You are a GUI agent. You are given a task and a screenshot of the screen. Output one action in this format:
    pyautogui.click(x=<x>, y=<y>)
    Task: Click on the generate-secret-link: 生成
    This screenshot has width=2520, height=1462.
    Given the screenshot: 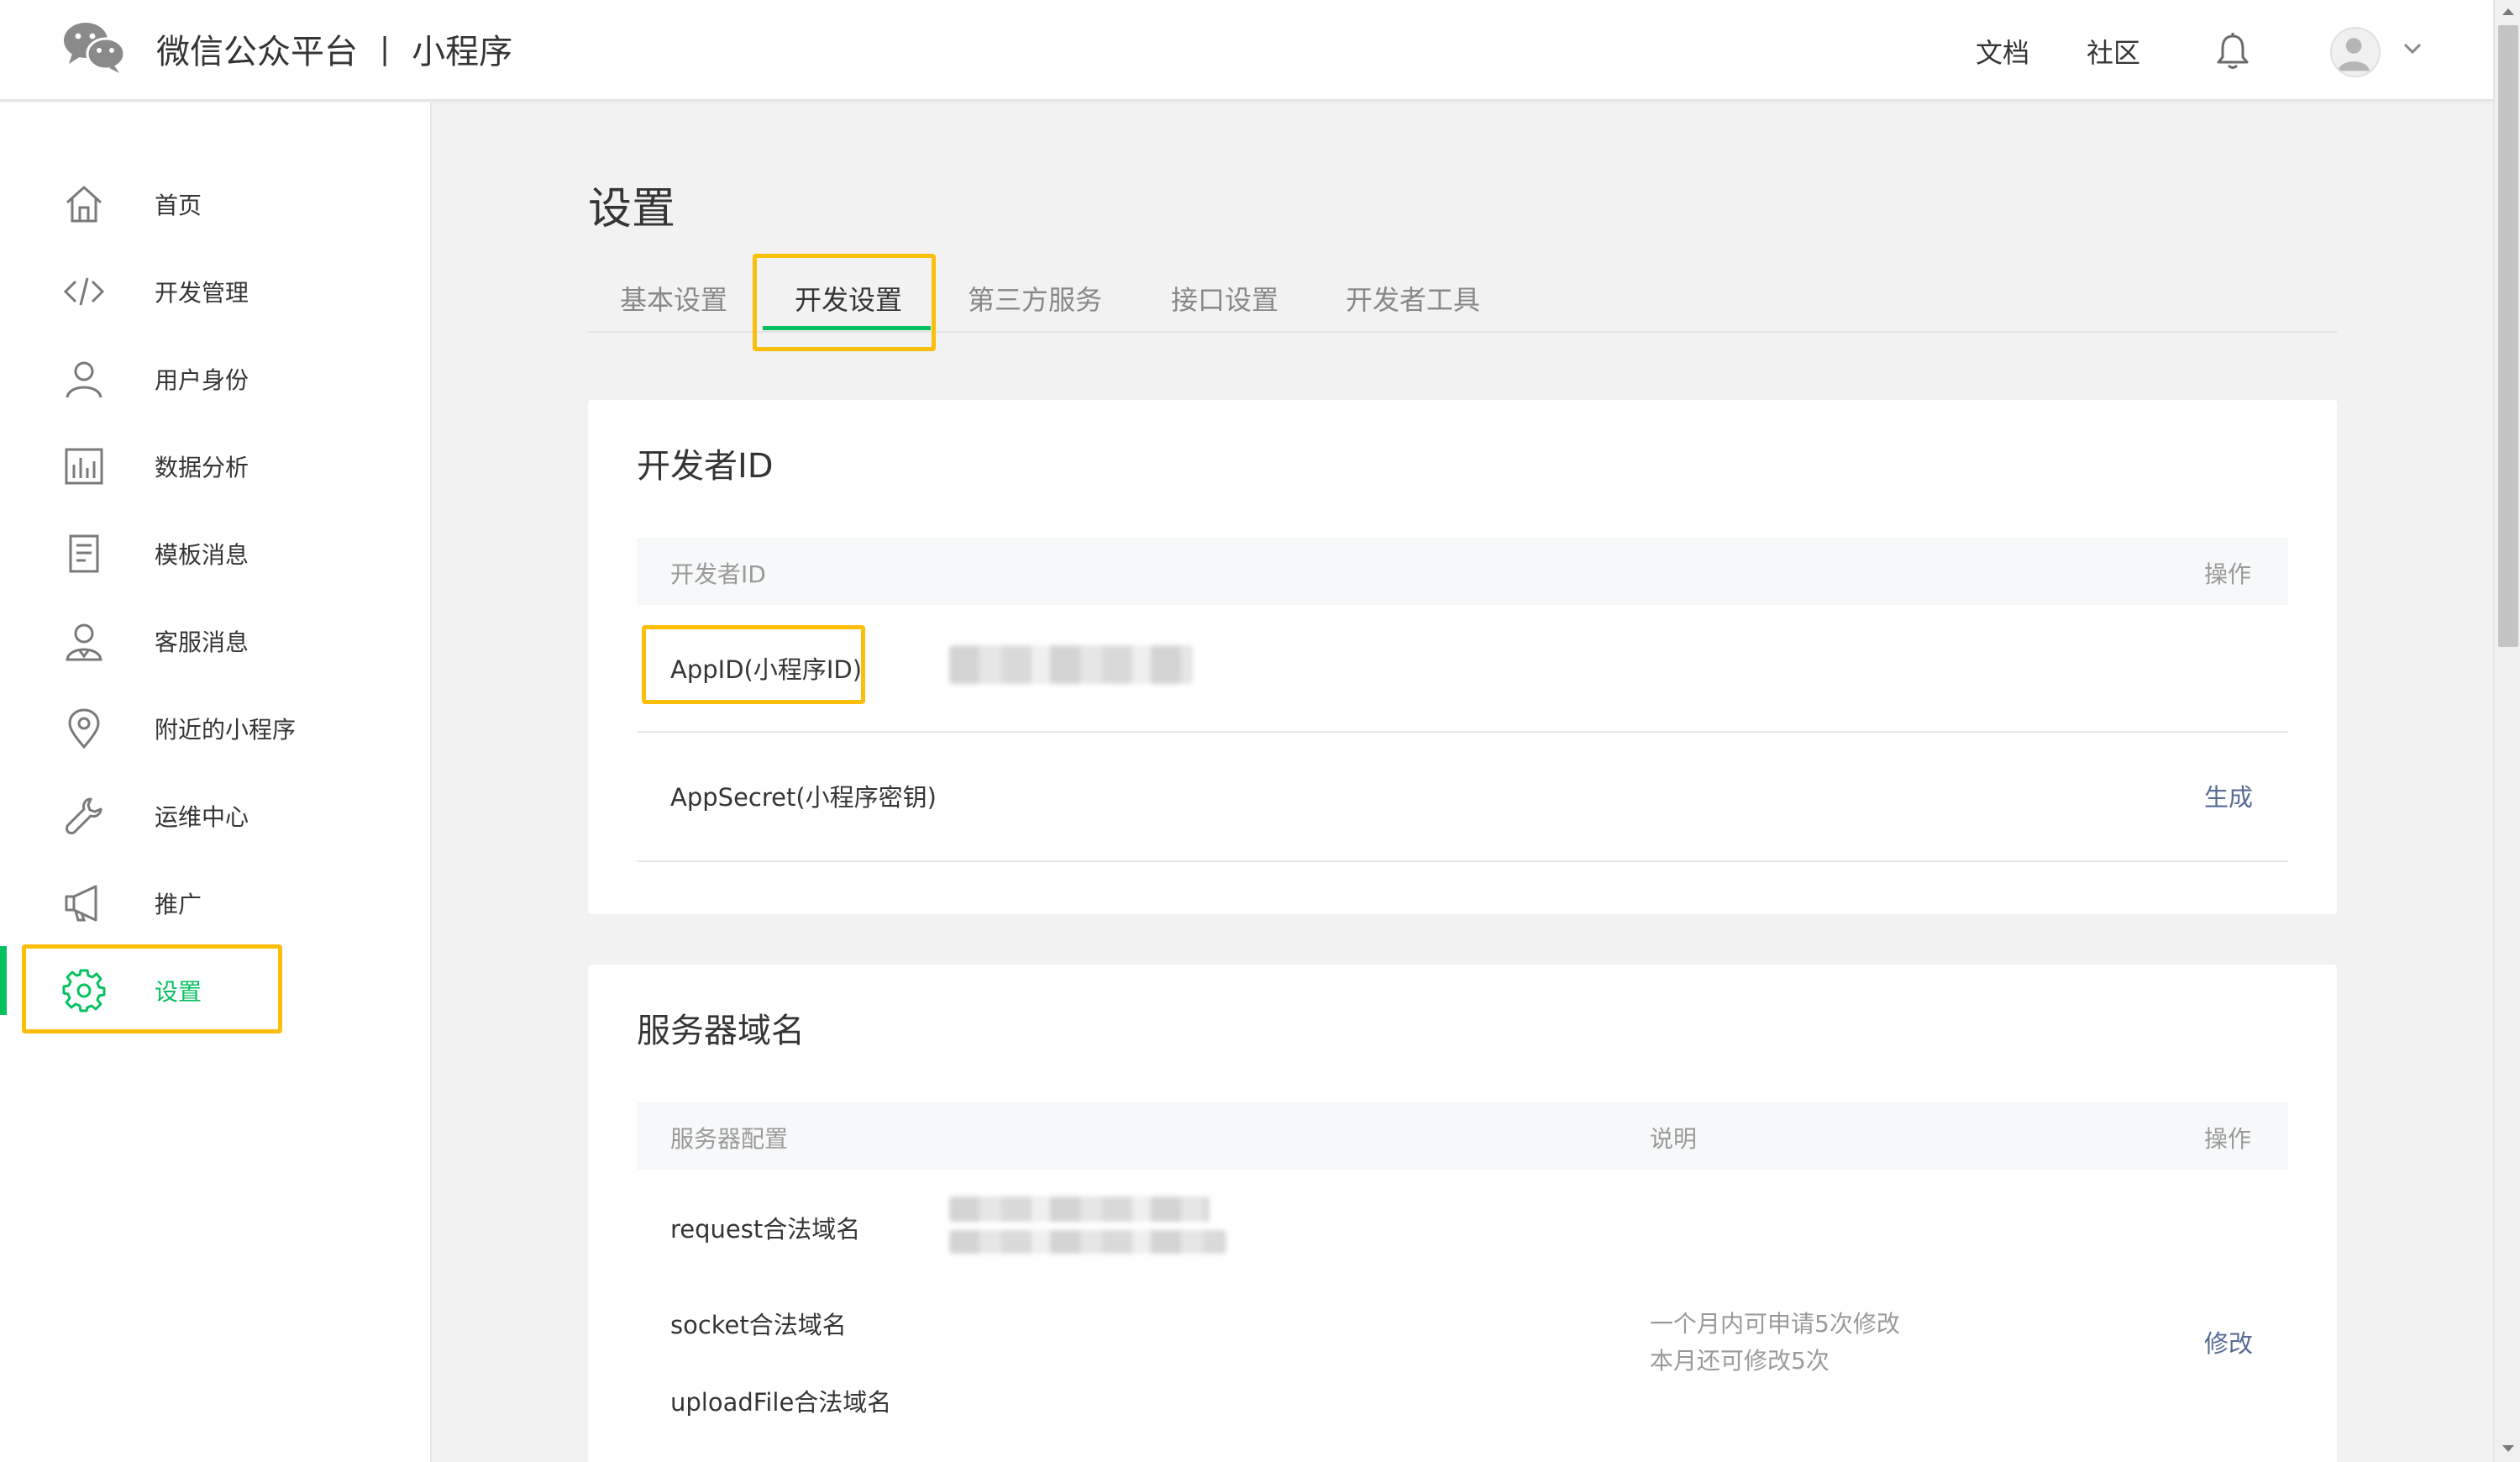 What is the action you would take?
    pyautogui.click(x=2228, y=795)
    